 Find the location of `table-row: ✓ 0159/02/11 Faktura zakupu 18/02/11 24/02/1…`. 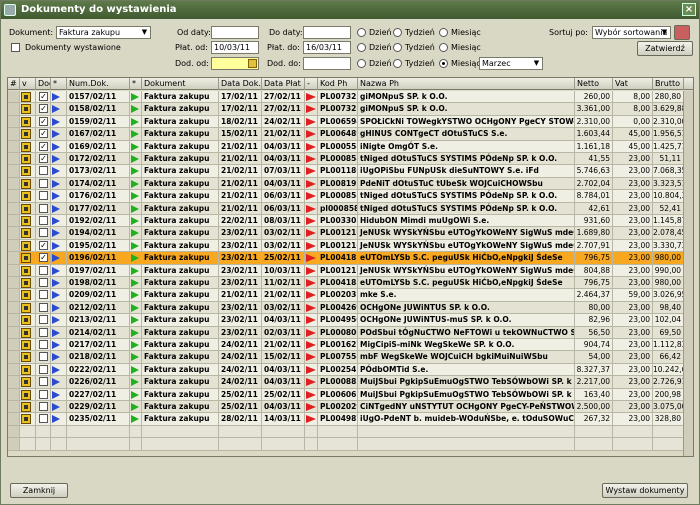

table-row: ✓ 0159/02/11 Faktura zakupu 18/02/11 24/02/1… is located at coordinates (350, 122).